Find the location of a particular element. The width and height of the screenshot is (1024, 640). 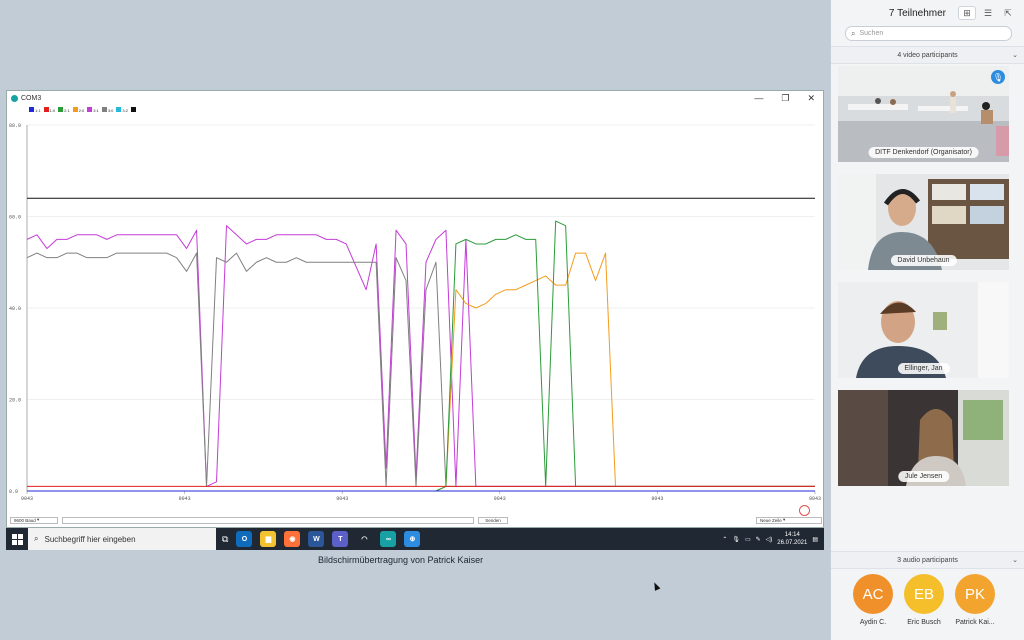

taskbar-app-icon: ∞ is located at coordinates (388, 539).